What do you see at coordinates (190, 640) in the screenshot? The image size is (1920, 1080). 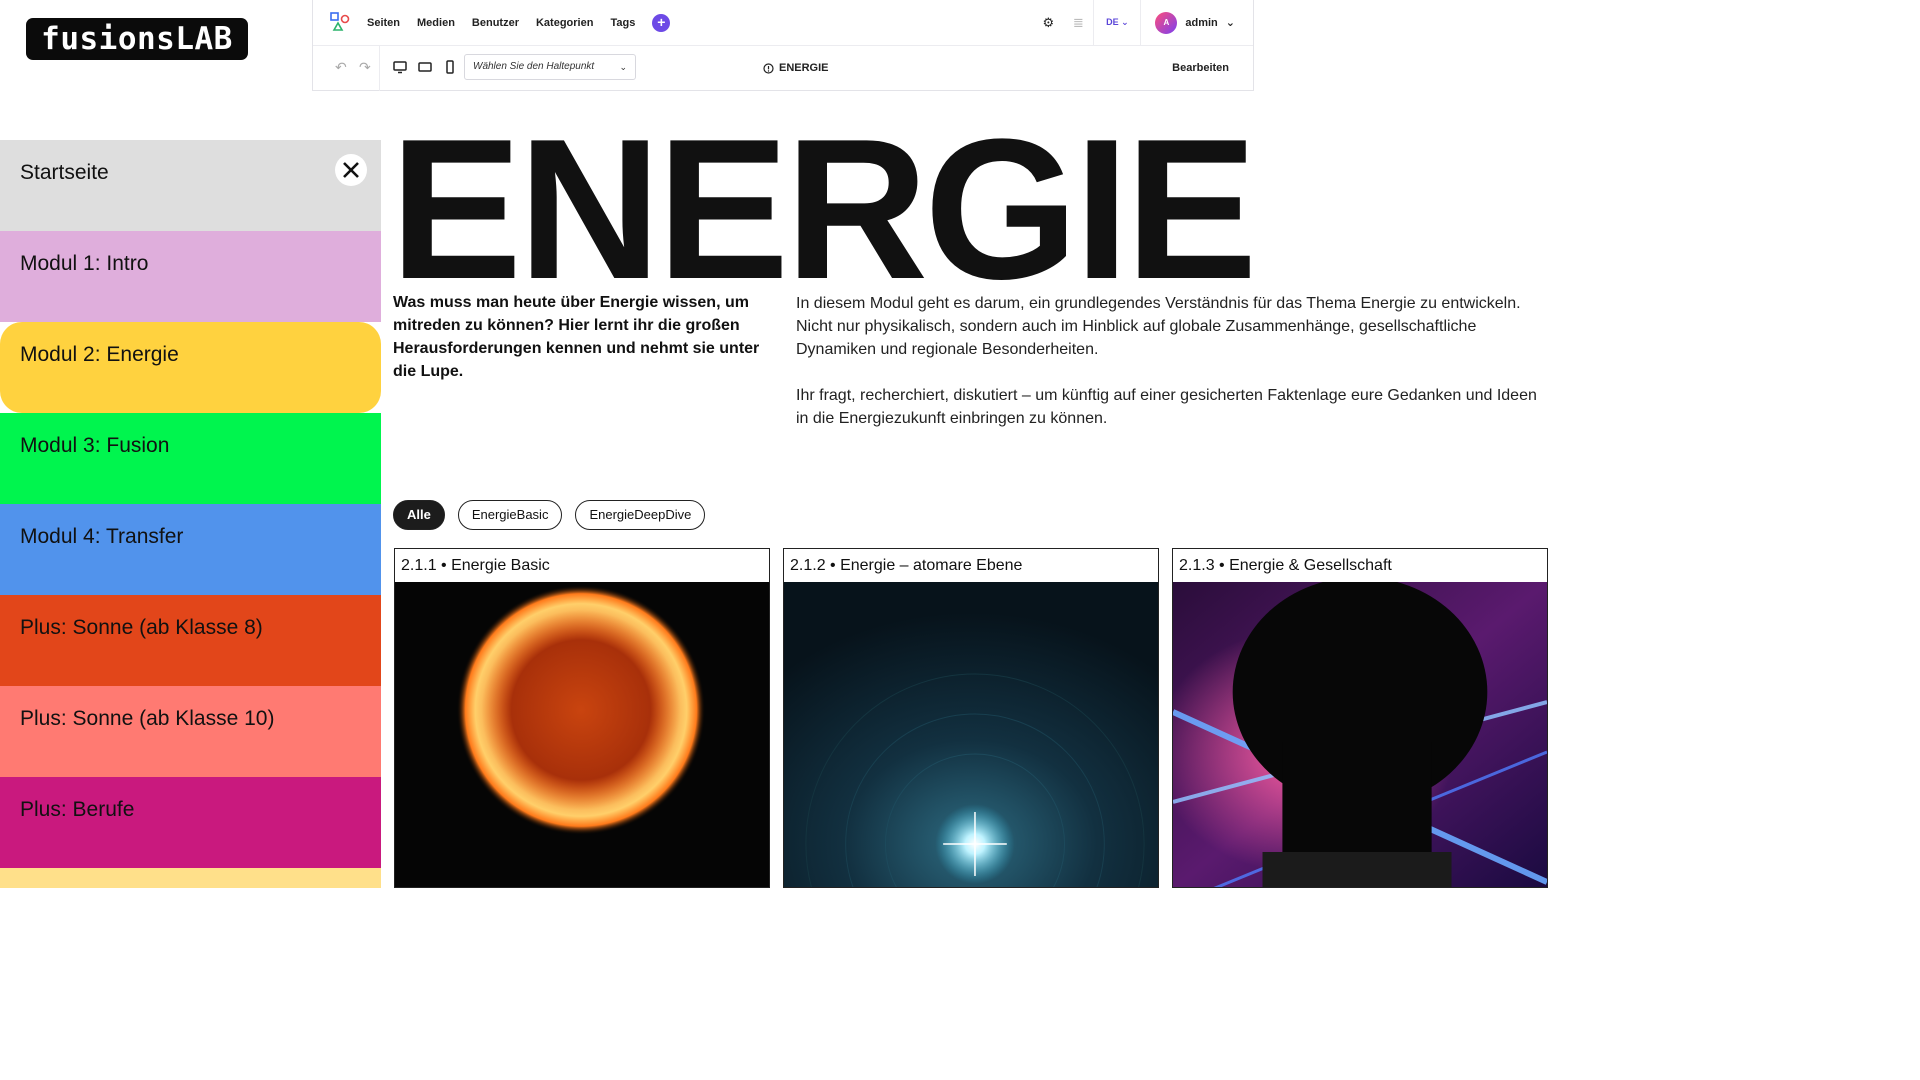 I see `sidebar-item-sonne-8: Plus: Sonne (ab Klasse 8)` at bounding box center [190, 640].